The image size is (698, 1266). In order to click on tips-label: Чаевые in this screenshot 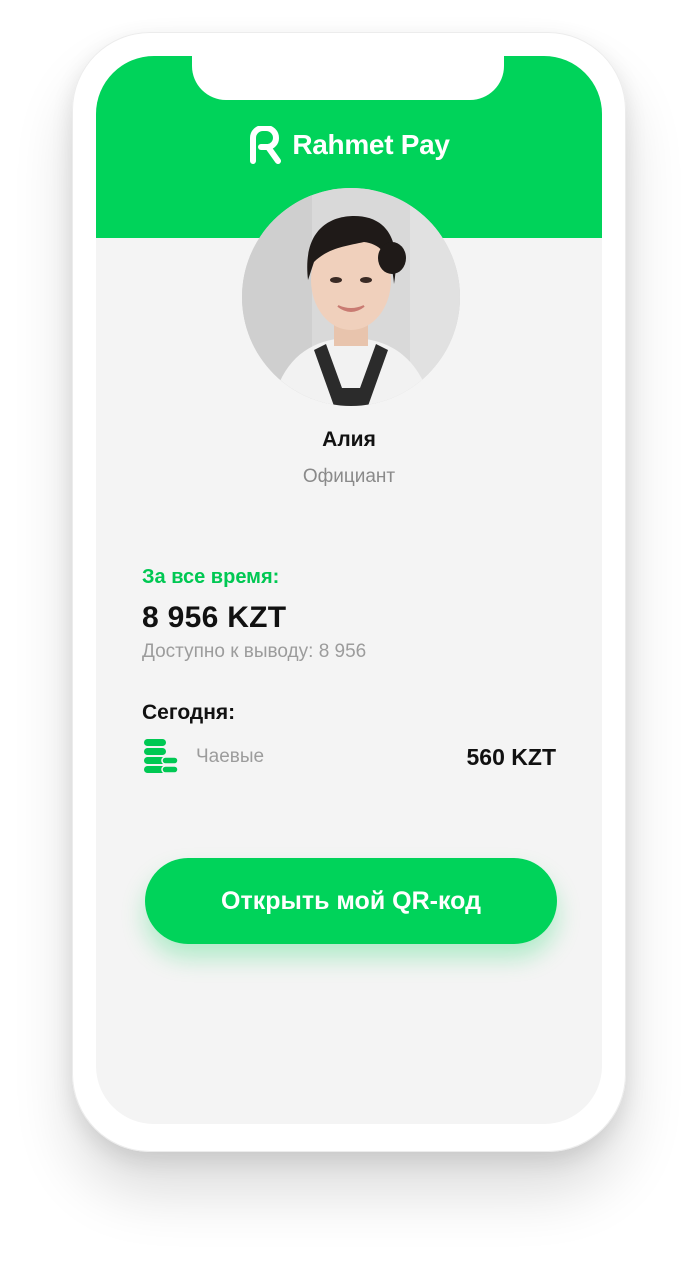, I will do `click(230, 756)`.